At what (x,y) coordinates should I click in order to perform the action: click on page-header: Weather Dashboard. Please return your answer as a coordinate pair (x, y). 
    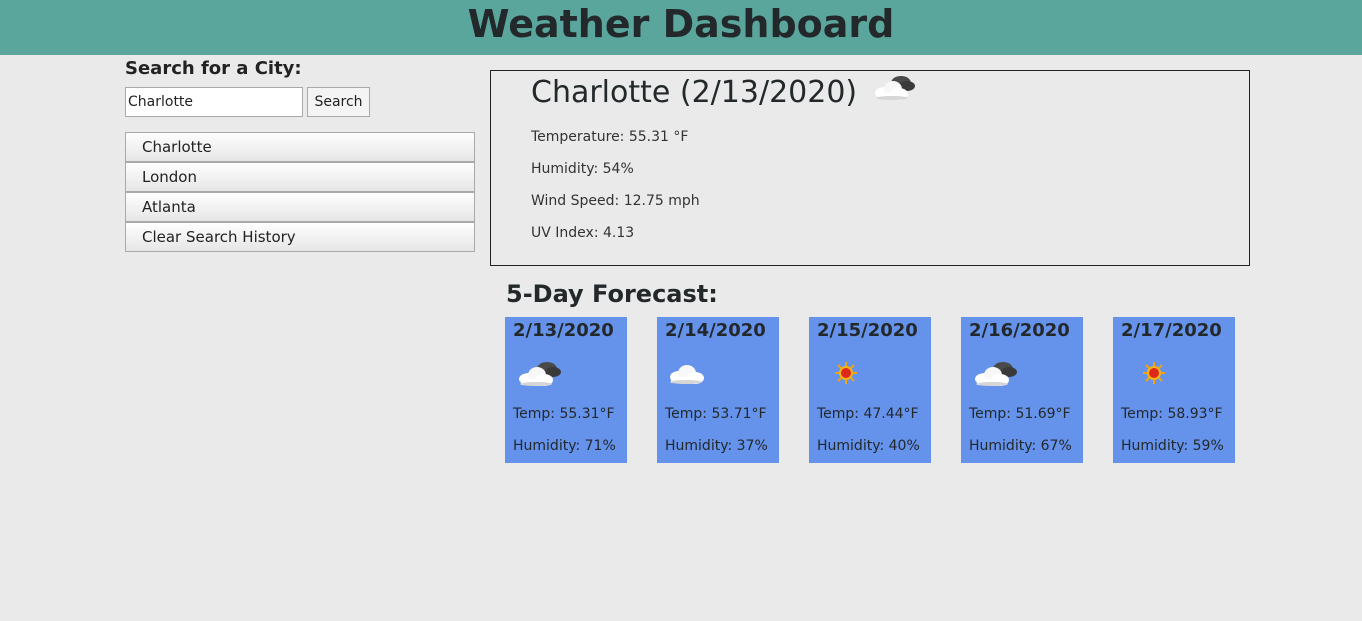
    Looking at the image, I should click on (681, 27).